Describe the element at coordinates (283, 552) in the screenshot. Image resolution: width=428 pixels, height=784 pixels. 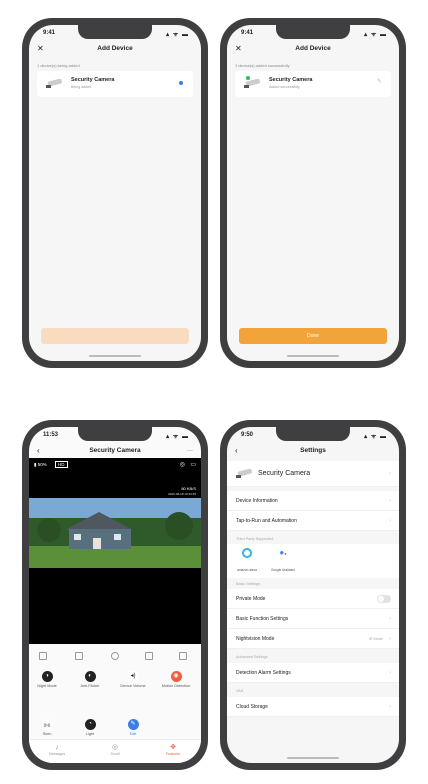
I see `google-assistant-icon: ●●` at that location.